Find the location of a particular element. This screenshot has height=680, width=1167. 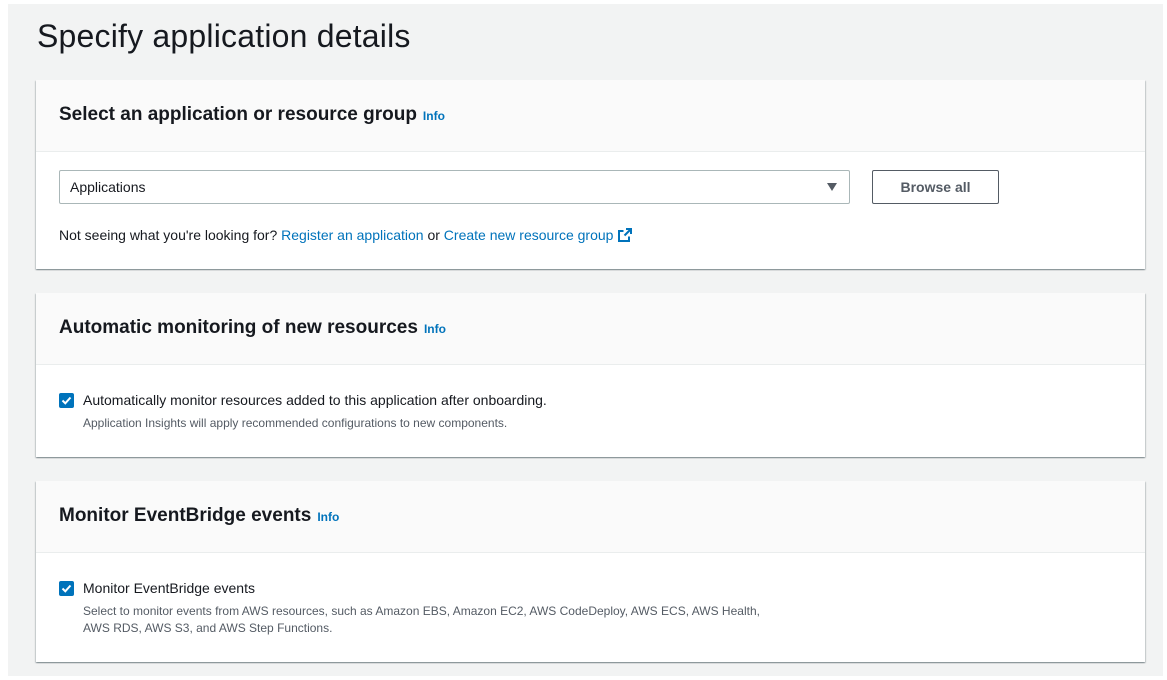

helper-or: or is located at coordinates (433, 235).